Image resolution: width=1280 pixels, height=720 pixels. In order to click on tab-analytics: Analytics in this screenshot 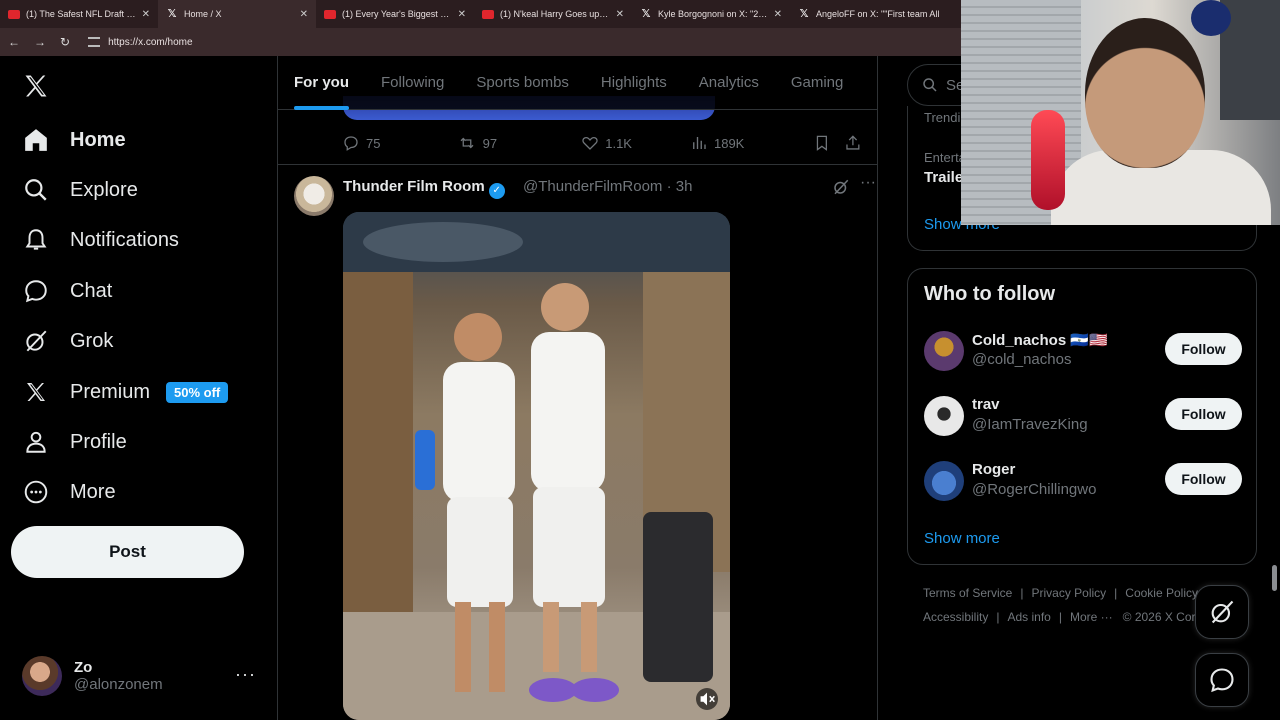, I will do `click(729, 83)`.